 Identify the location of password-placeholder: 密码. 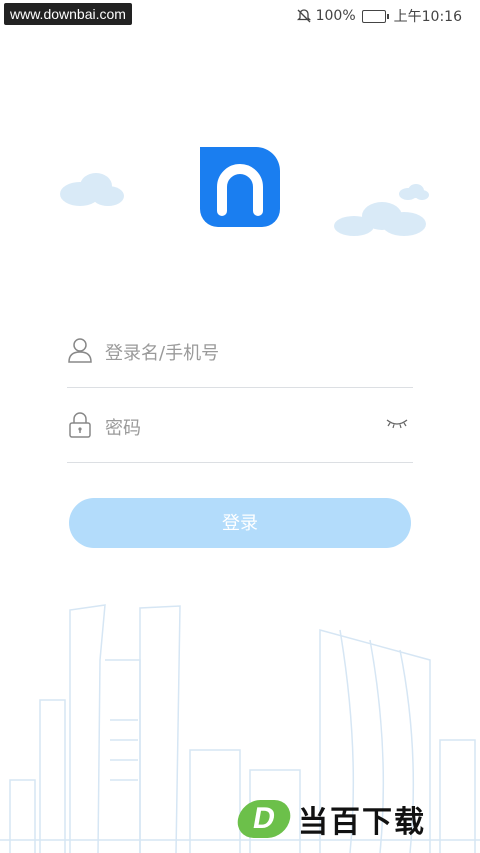
(123, 428).